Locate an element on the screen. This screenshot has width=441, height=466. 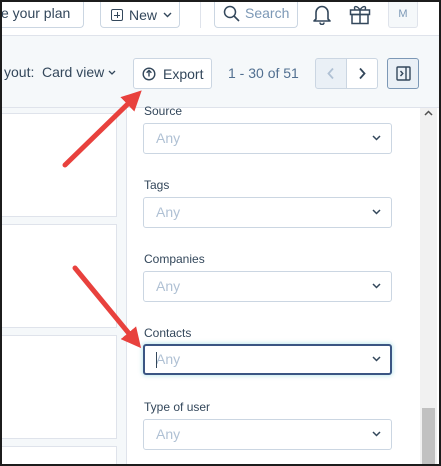
filter-panel-toggle-button is located at coordinates (403, 73).